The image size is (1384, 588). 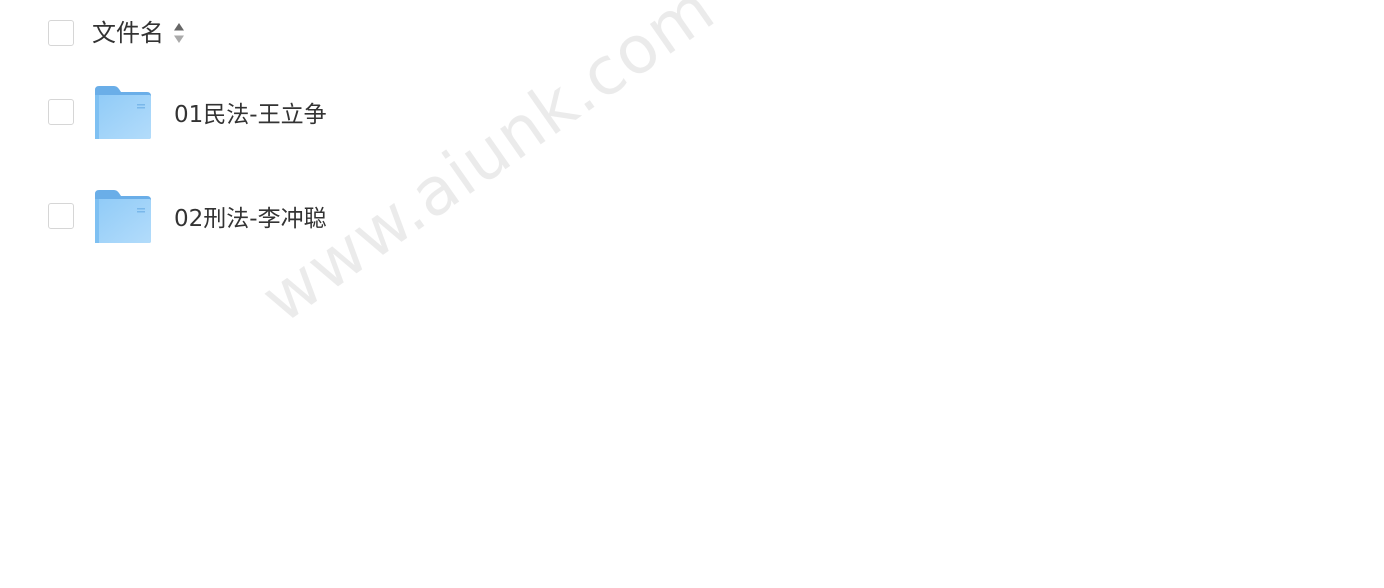 I want to click on select-all-checkbox, so click(x=61, y=33).